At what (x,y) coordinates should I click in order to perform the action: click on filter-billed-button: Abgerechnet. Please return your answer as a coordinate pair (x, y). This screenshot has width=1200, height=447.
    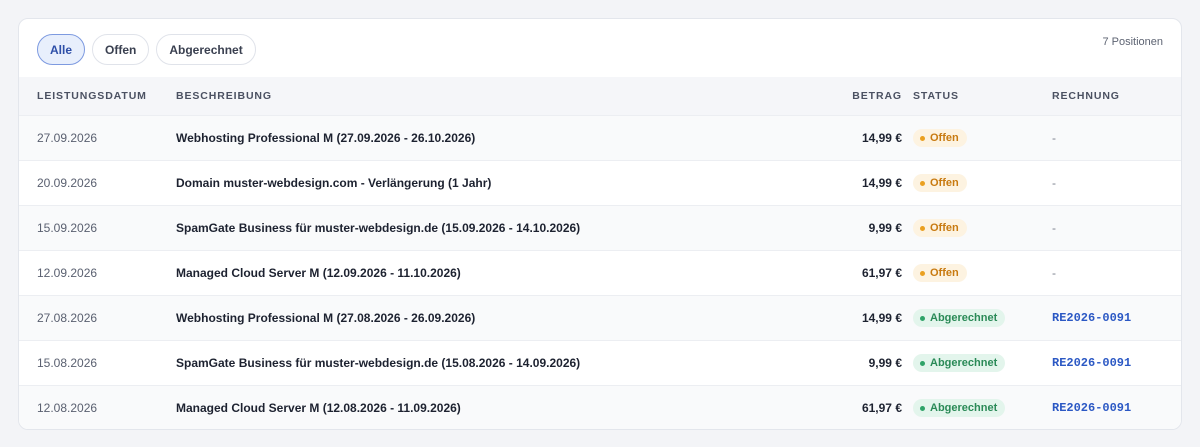
    Looking at the image, I should click on (206, 49).